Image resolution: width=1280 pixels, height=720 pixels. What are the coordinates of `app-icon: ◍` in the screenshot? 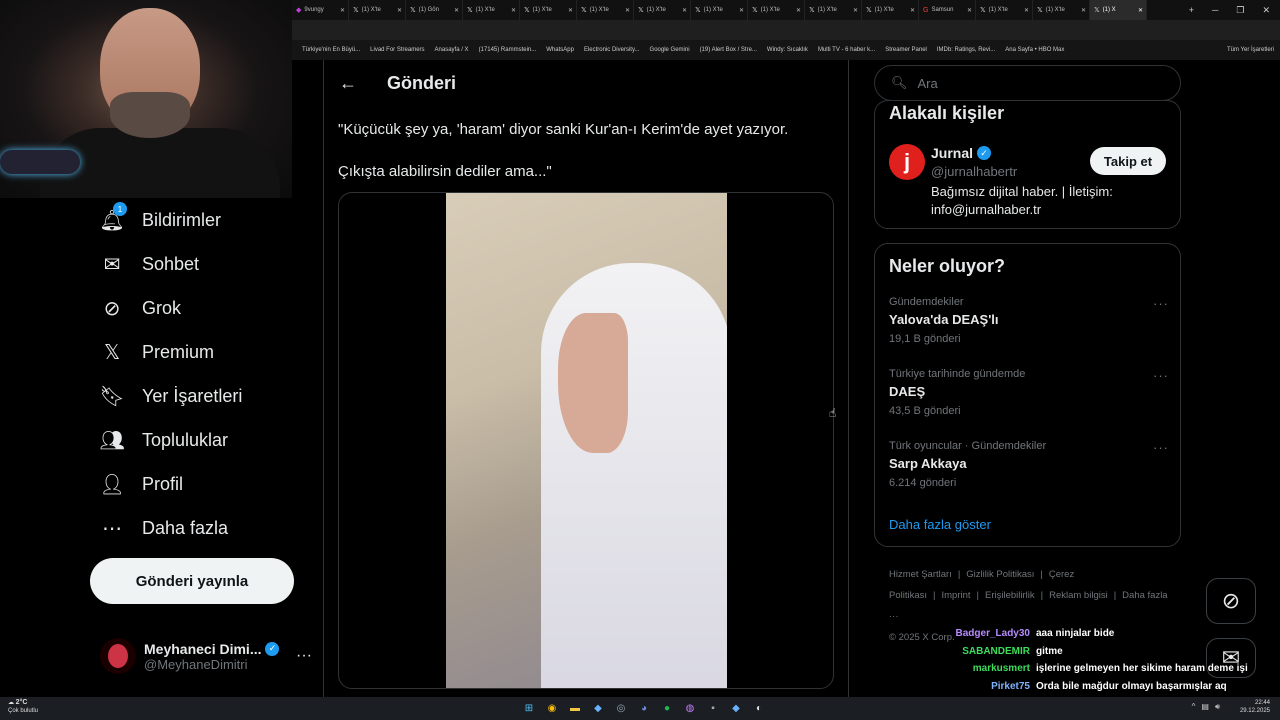 It's located at (690, 708).